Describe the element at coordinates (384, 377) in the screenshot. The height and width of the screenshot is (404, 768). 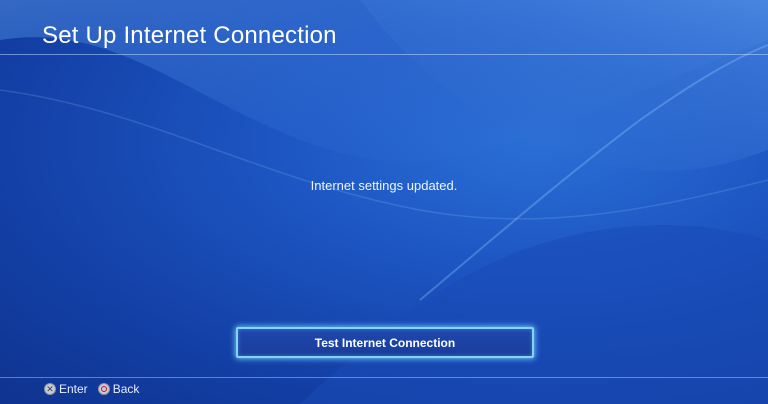
I see `footer-divider` at that location.